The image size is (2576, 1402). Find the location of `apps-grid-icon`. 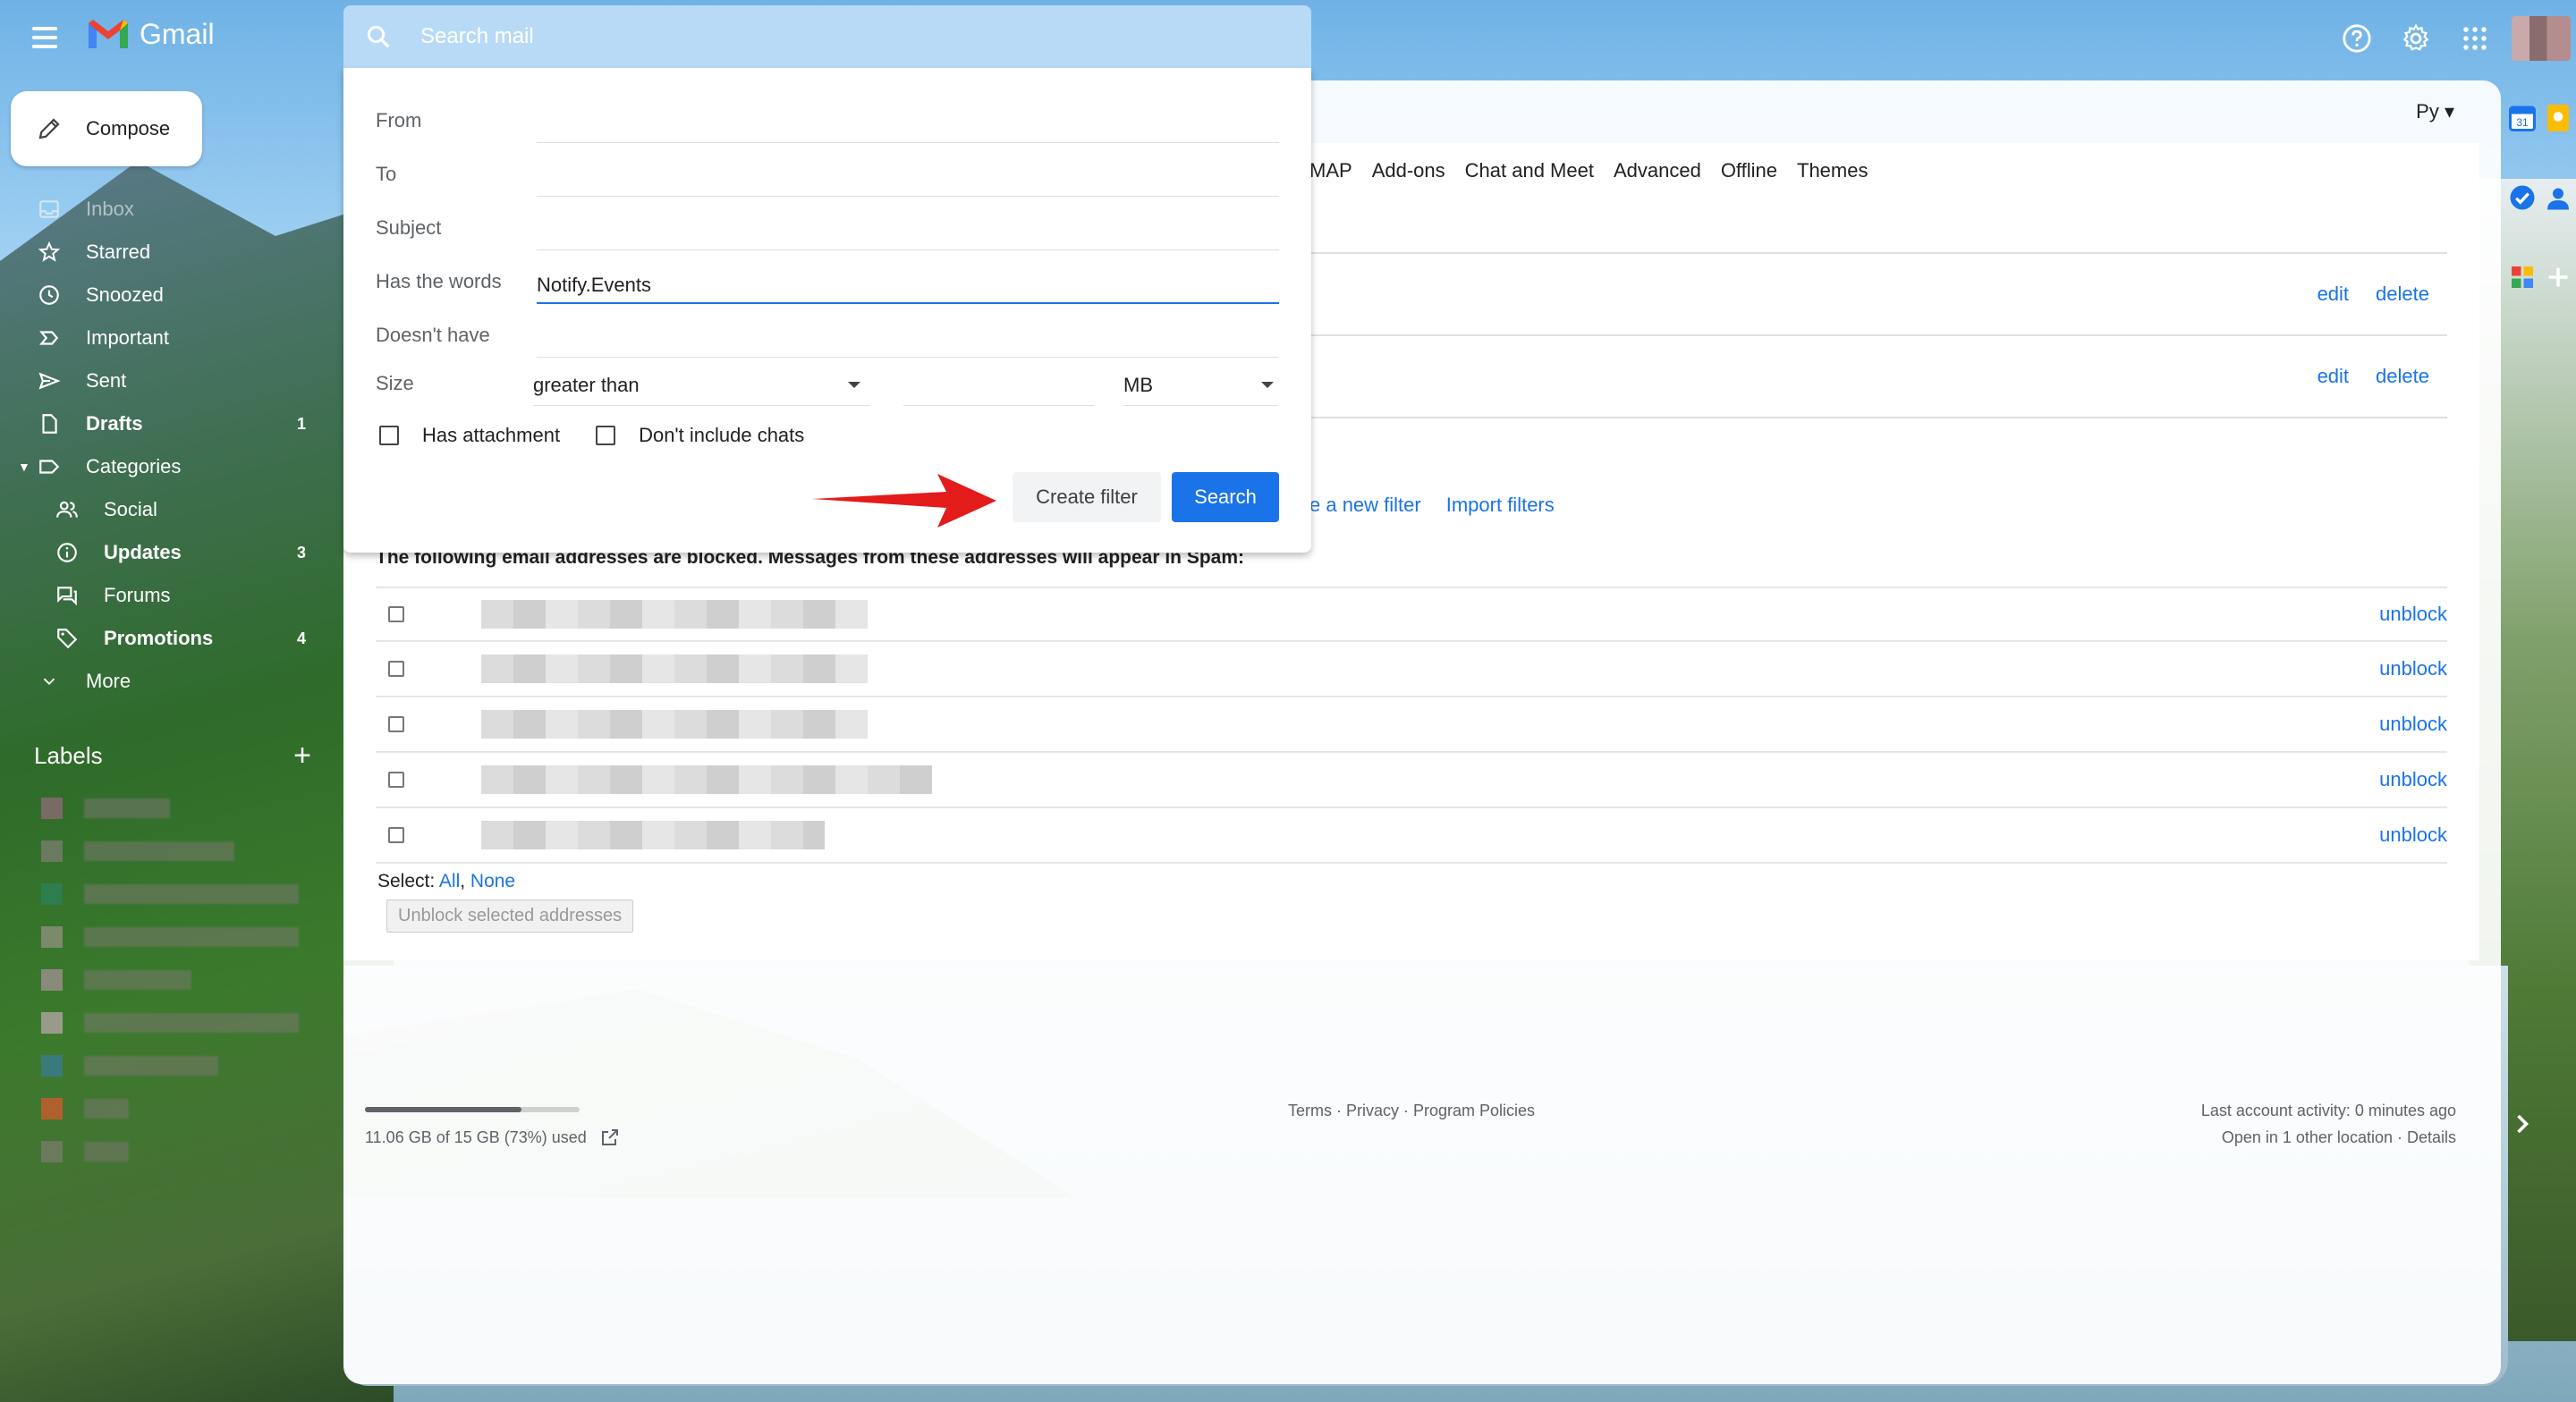

apps-grid-icon is located at coordinates (2475, 38).